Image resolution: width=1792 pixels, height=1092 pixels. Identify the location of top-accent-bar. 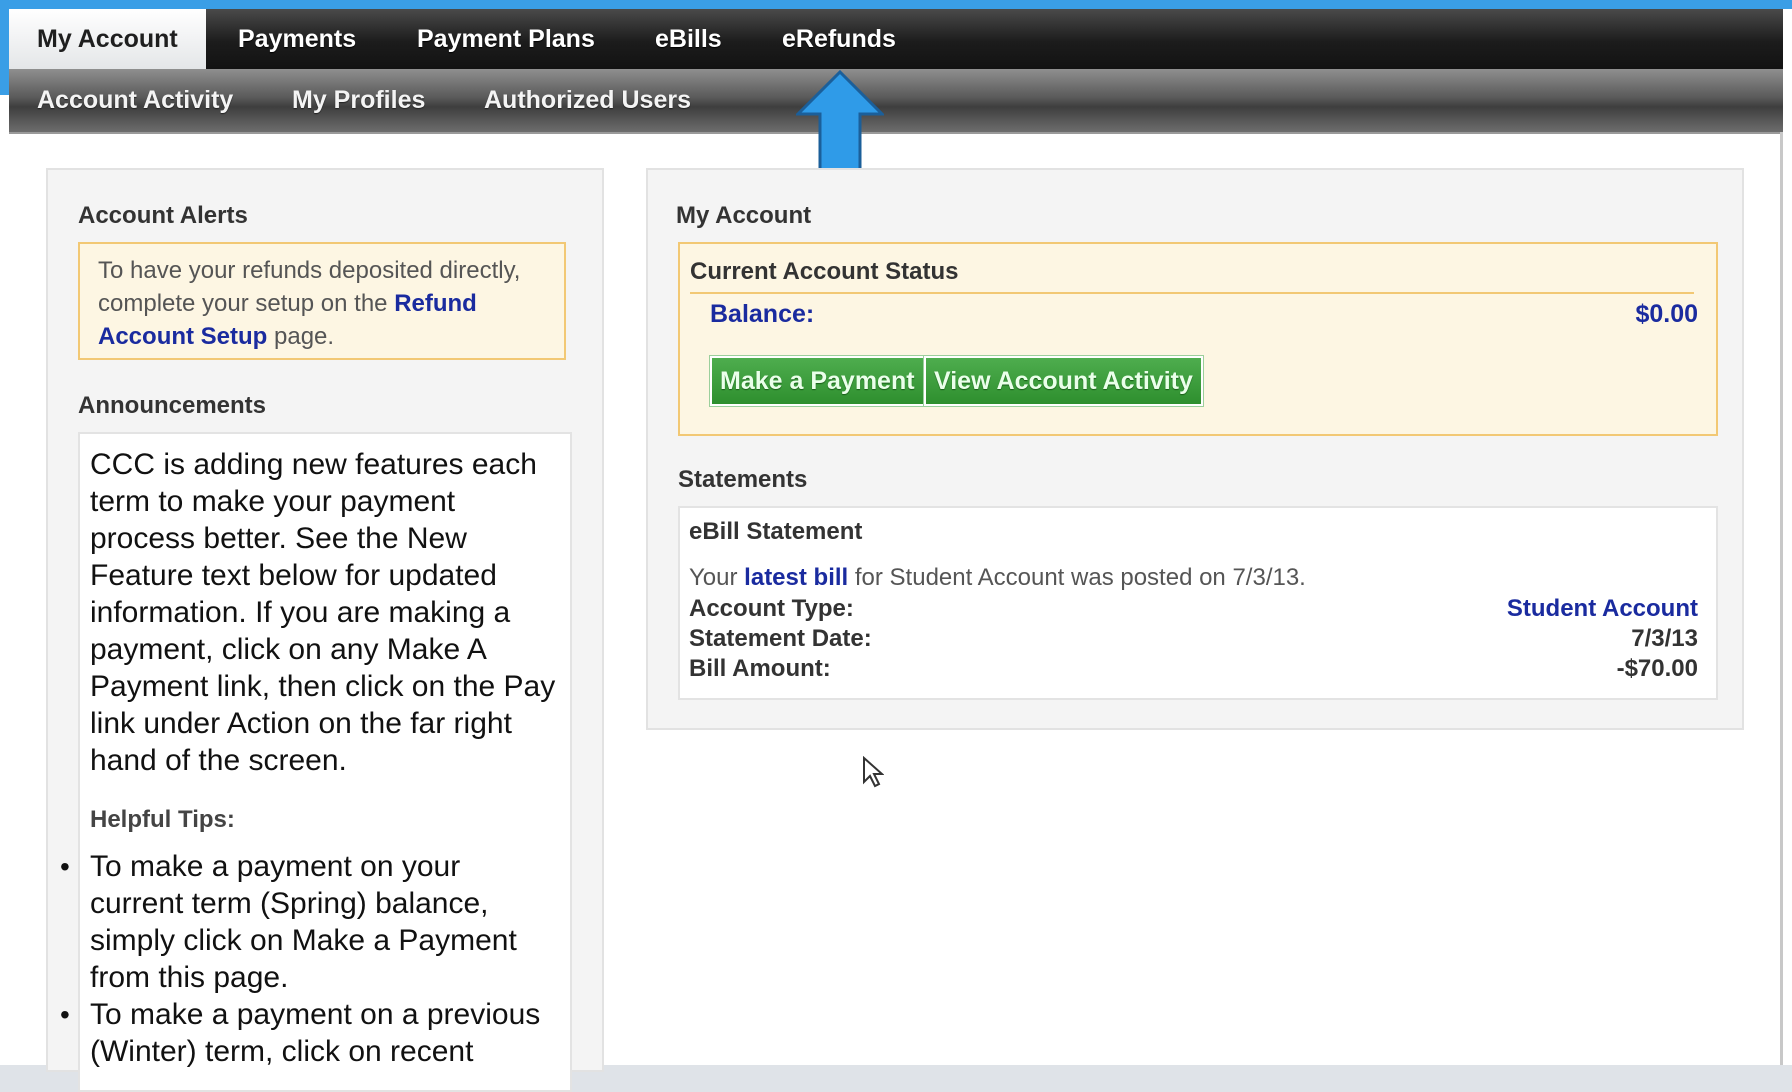
(896, 4).